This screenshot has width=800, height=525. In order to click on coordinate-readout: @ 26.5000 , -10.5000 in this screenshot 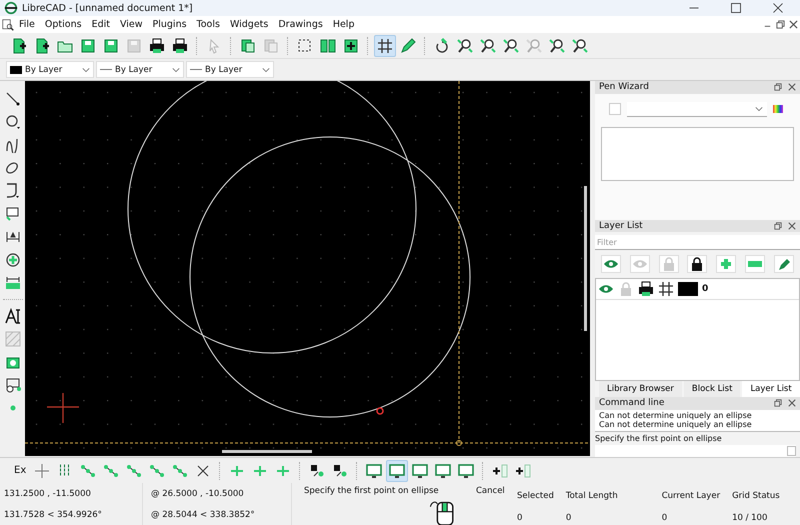, I will do `click(198, 493)`.